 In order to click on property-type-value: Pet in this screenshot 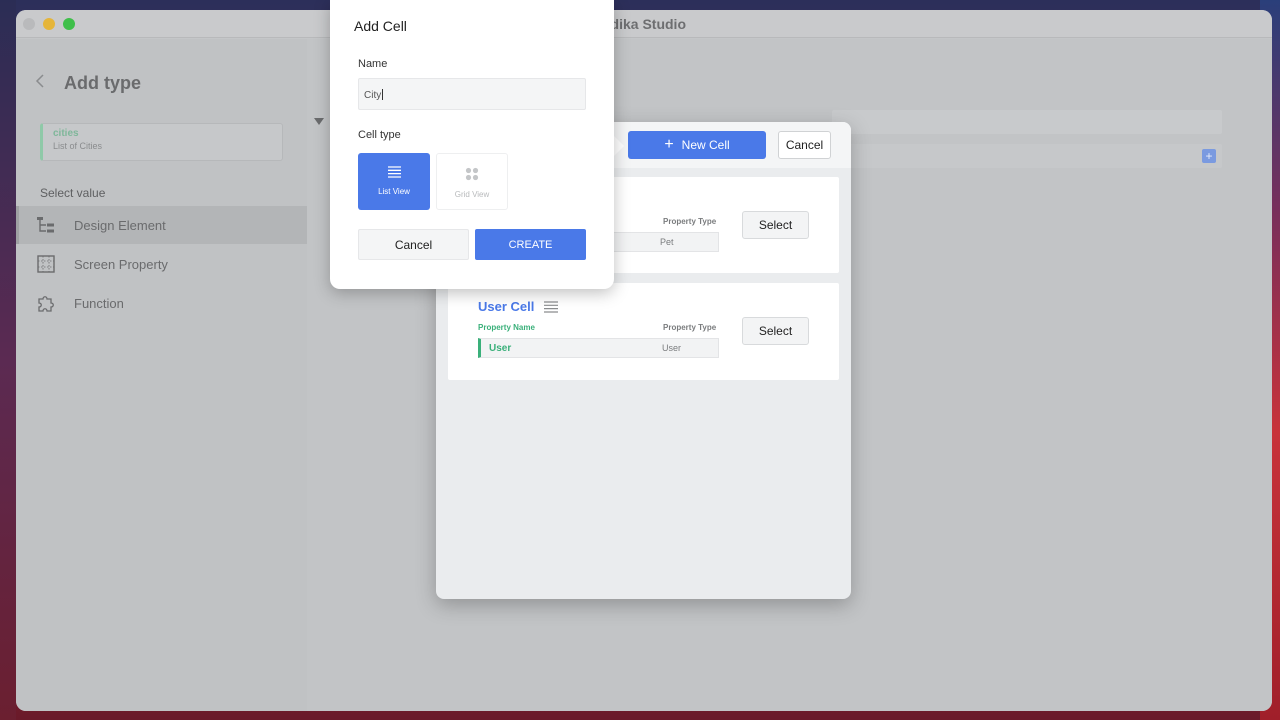, I will do `click(667, 242)`.